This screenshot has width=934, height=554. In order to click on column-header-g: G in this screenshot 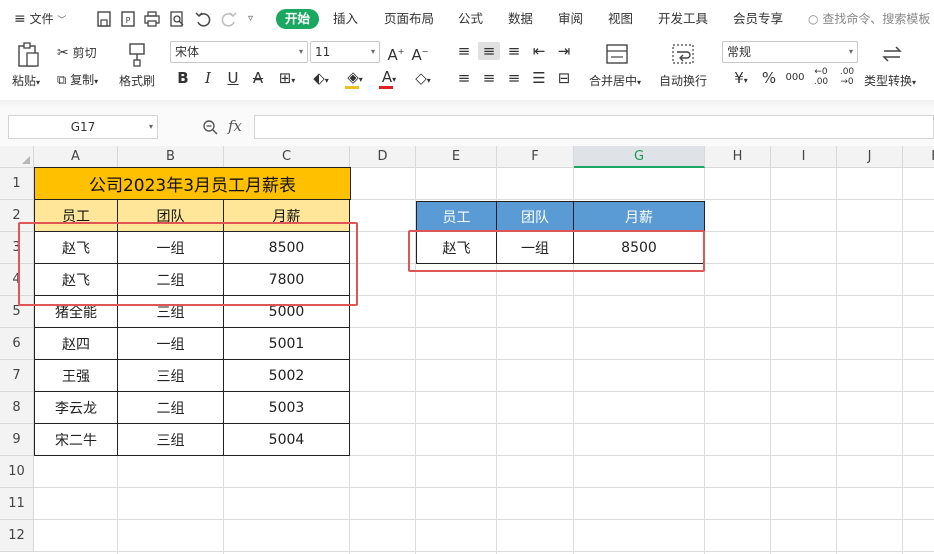, I will do `click(639, 157)`.